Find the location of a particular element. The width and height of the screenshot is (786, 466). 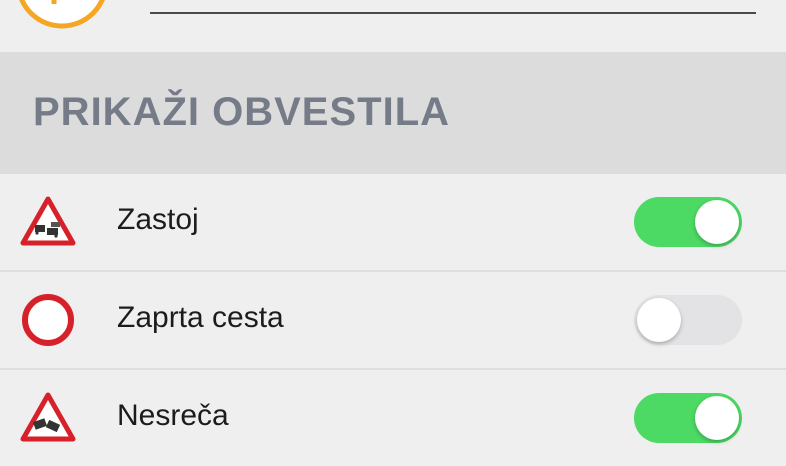

traffic-jam-warning-icon is located at coordinates (48, 221).